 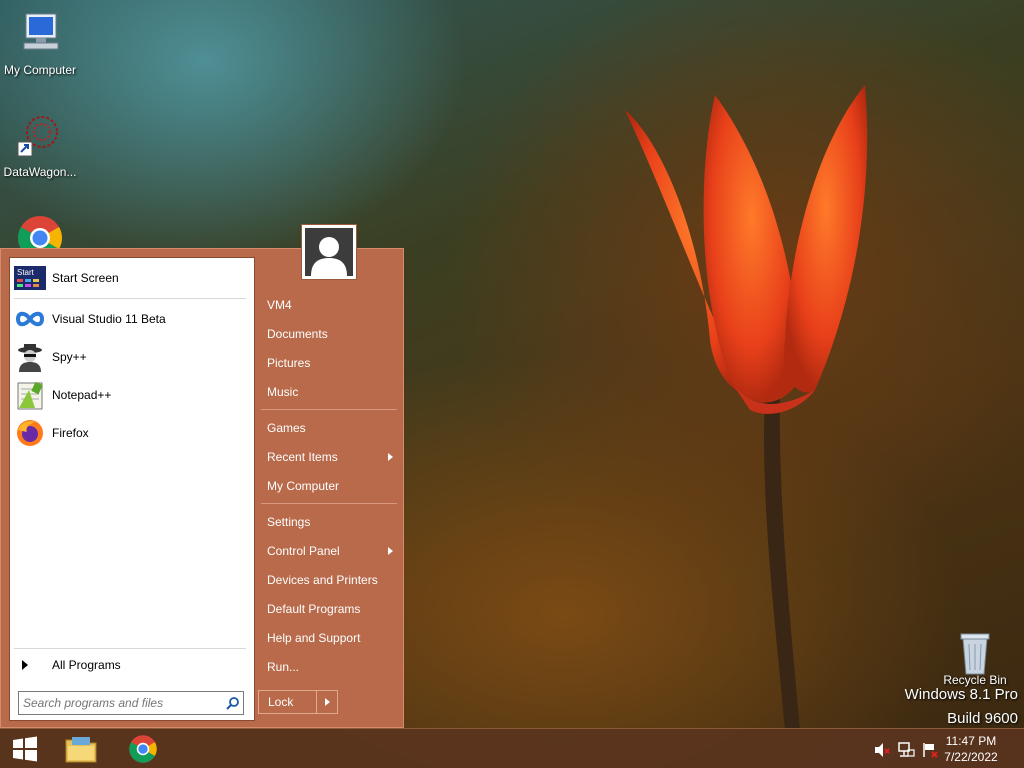 I want to click on notepad-plus-plus-icon, so click(x=30, y=395).